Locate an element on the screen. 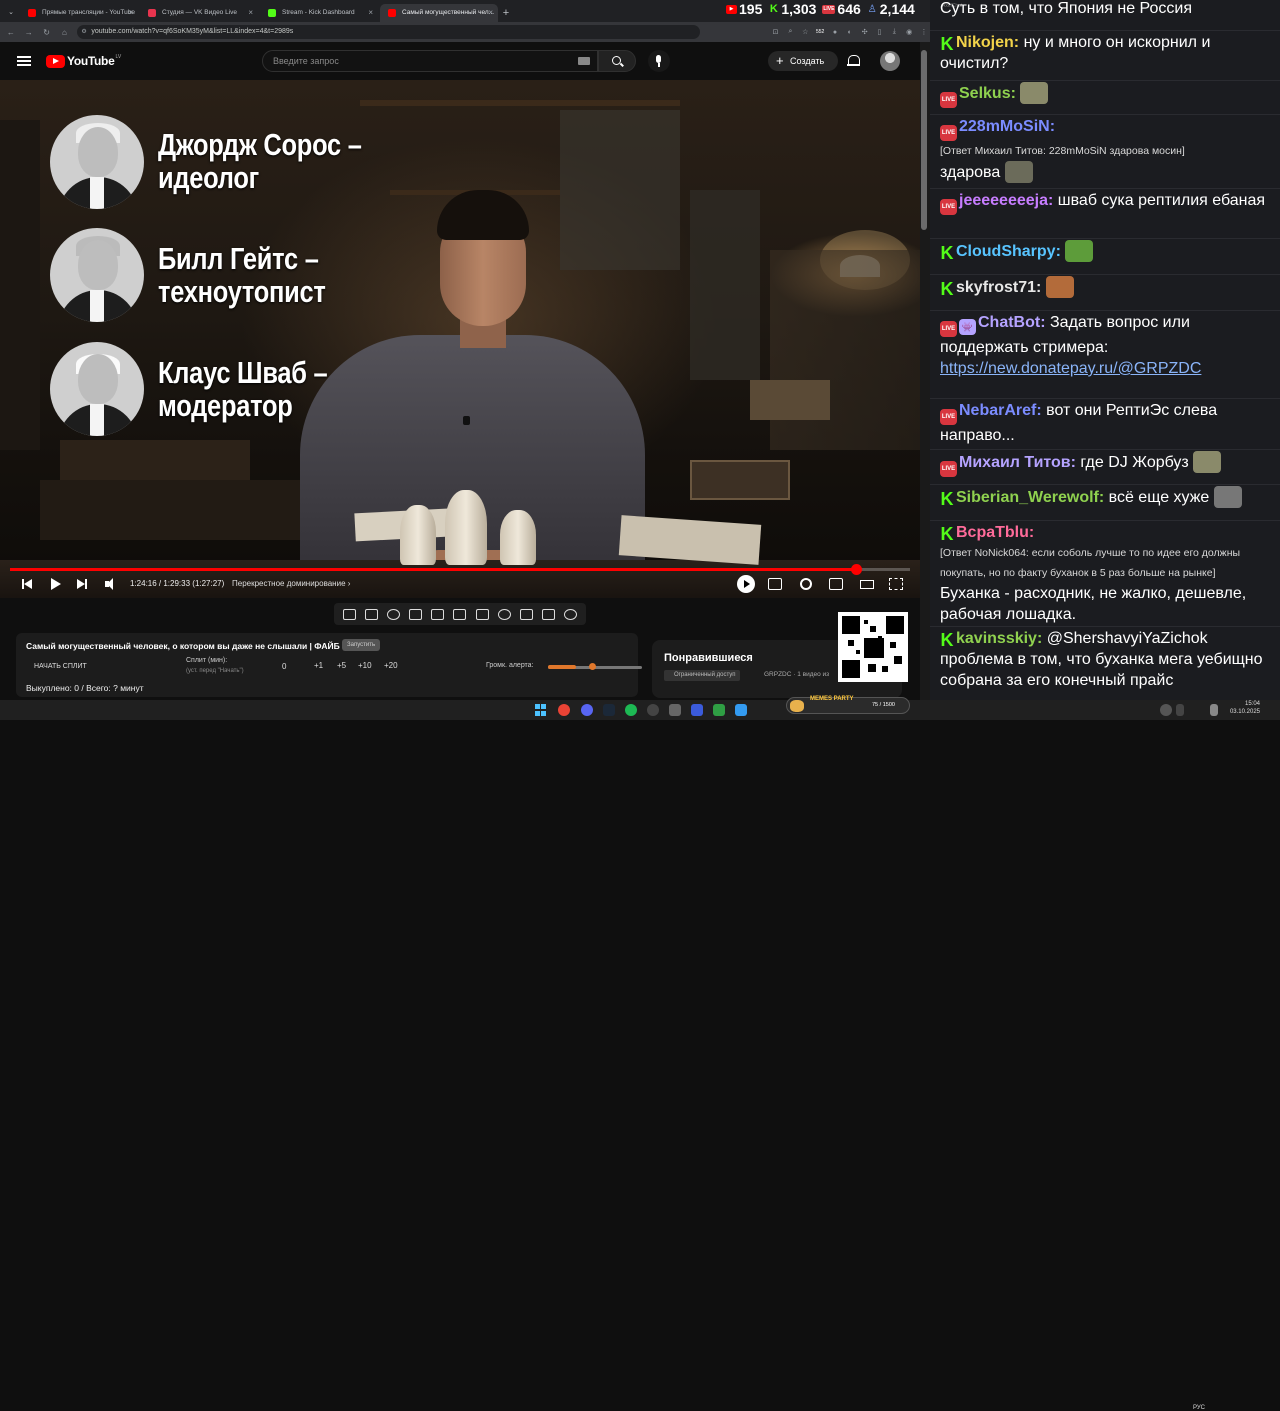  add-10-button: +10 is located at coordinates (365, 665).